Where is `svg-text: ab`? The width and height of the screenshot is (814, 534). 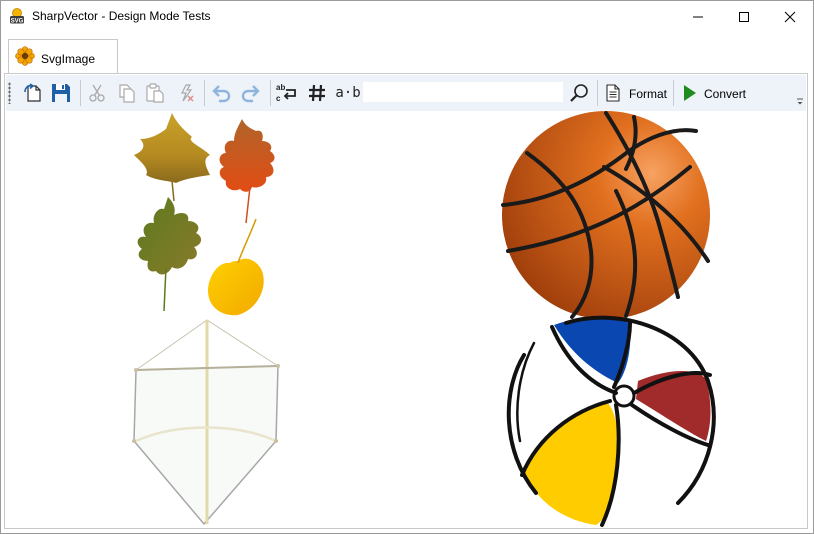 svg-text: ab is located at coordinates (280, 87).